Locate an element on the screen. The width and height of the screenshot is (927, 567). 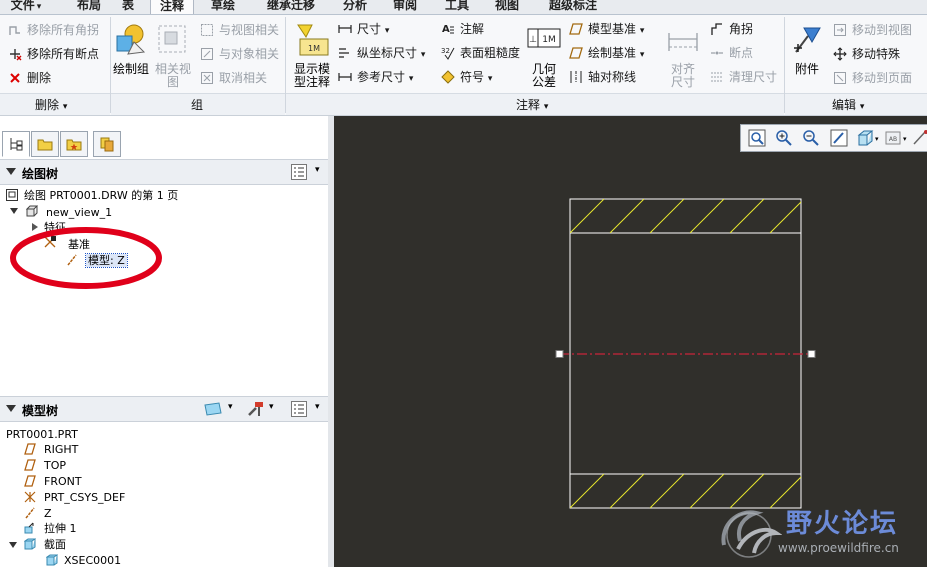
group-label-text: 编辑 is located at coordinates (844, 105).